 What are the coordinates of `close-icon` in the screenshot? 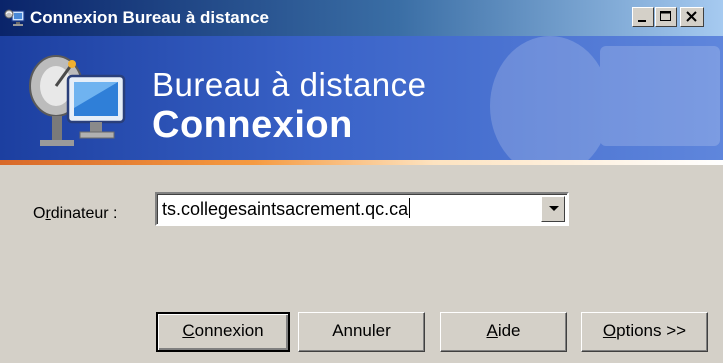 It's located at (691, 16).